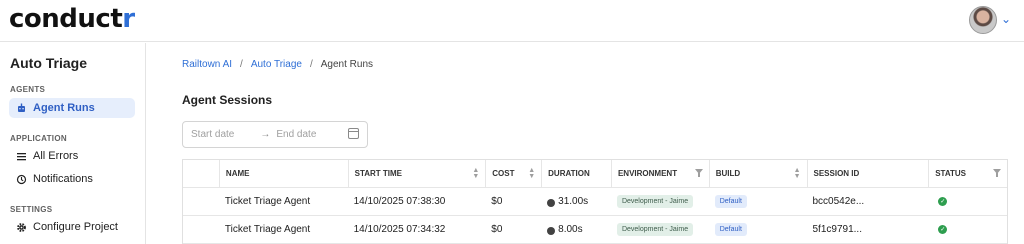  Describe the element at coordinates (399, 201) in the screenshot. I see `cell-start-time: 14/10/2025 07:38:30` at that location.